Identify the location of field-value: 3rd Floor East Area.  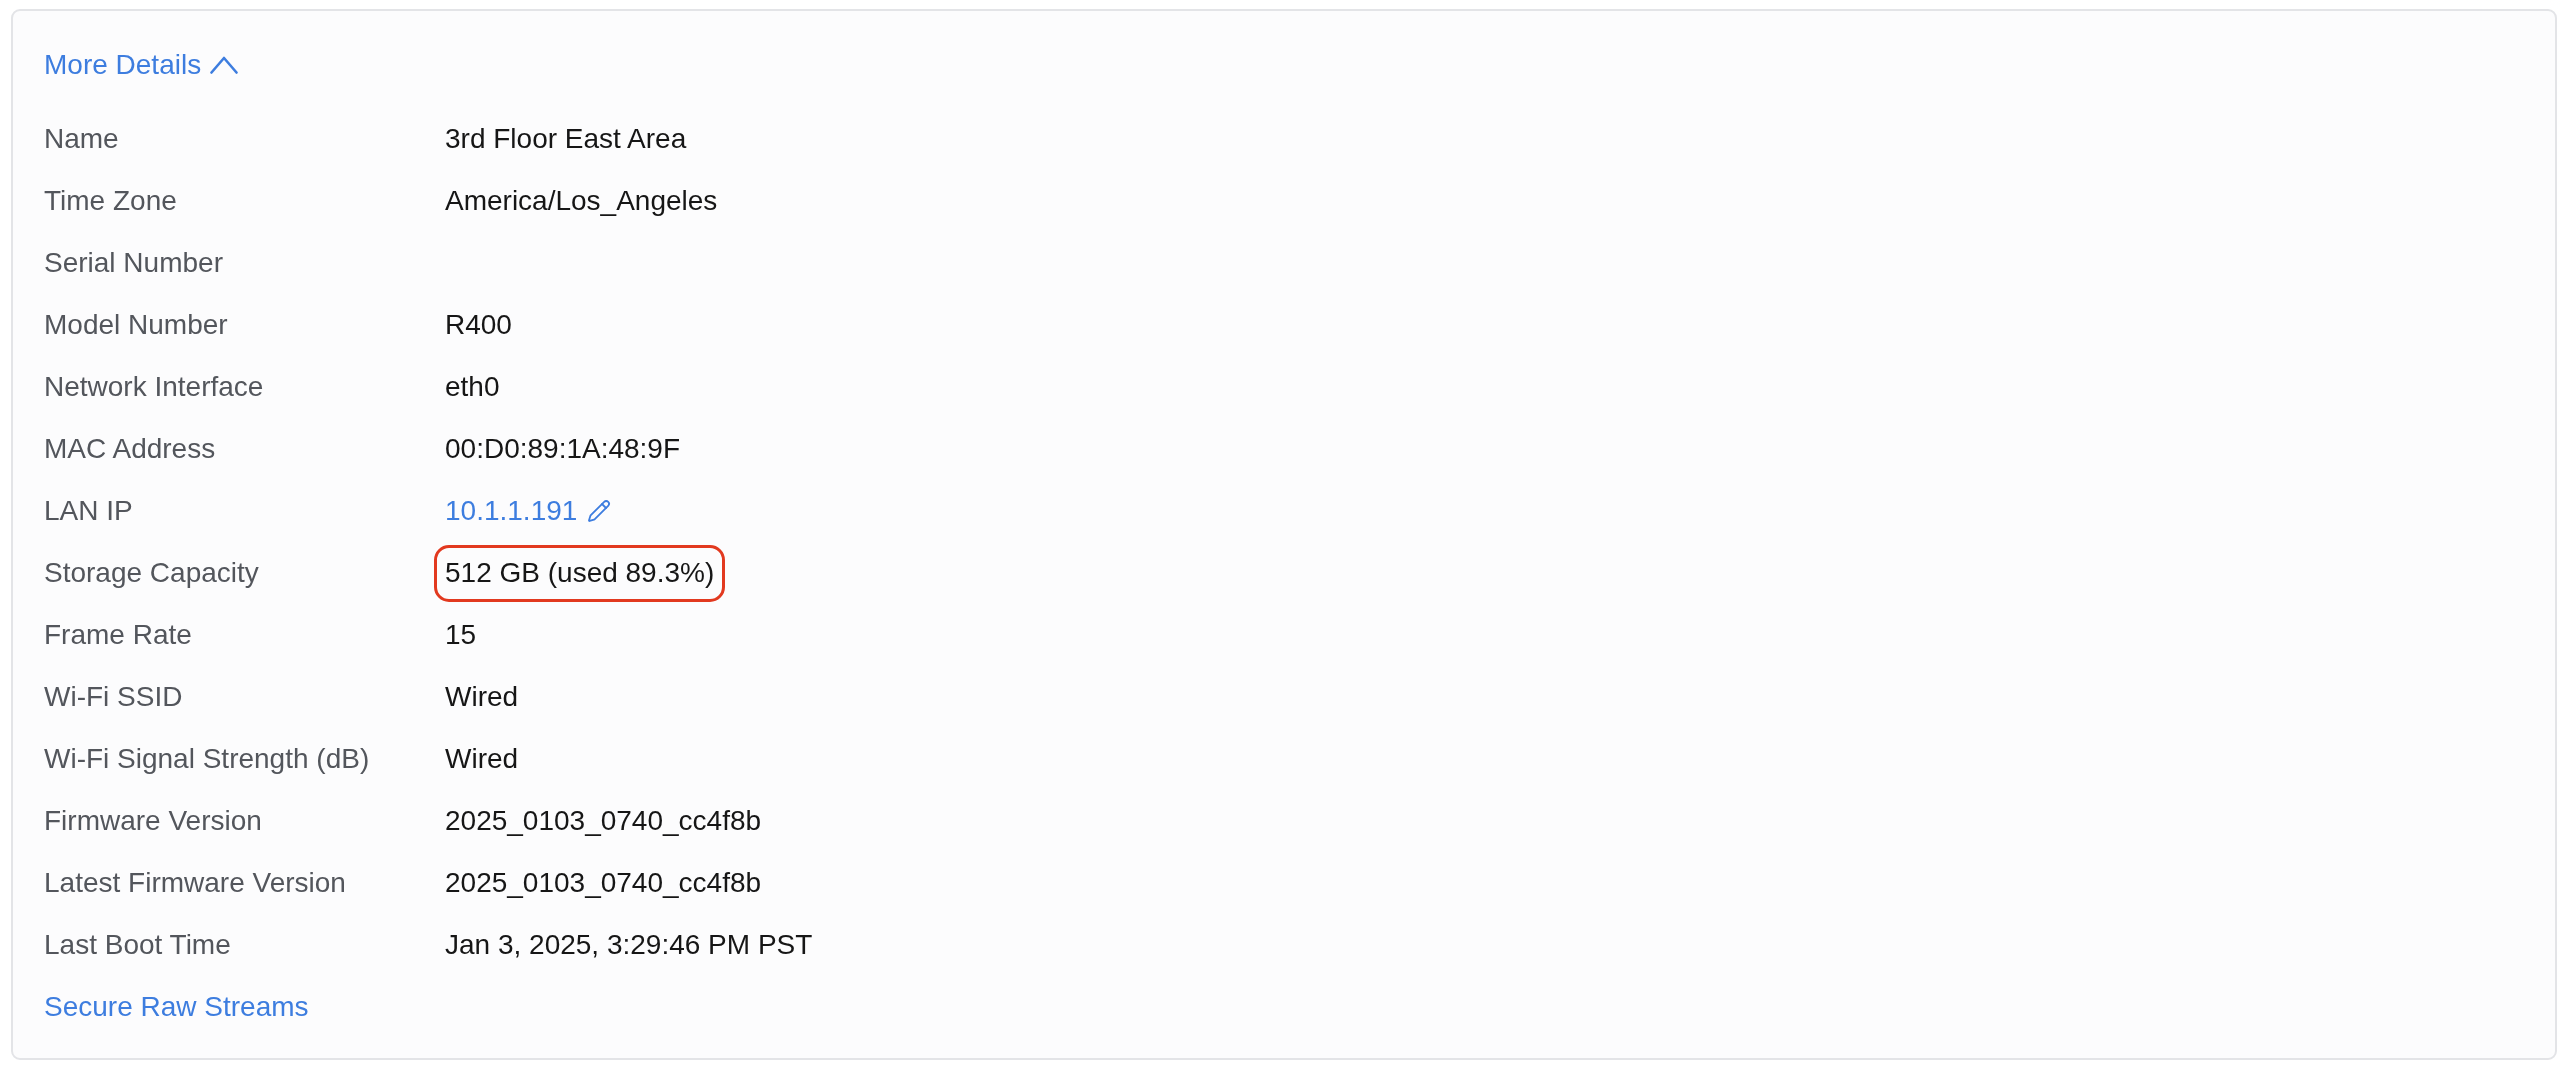
(566, 139).